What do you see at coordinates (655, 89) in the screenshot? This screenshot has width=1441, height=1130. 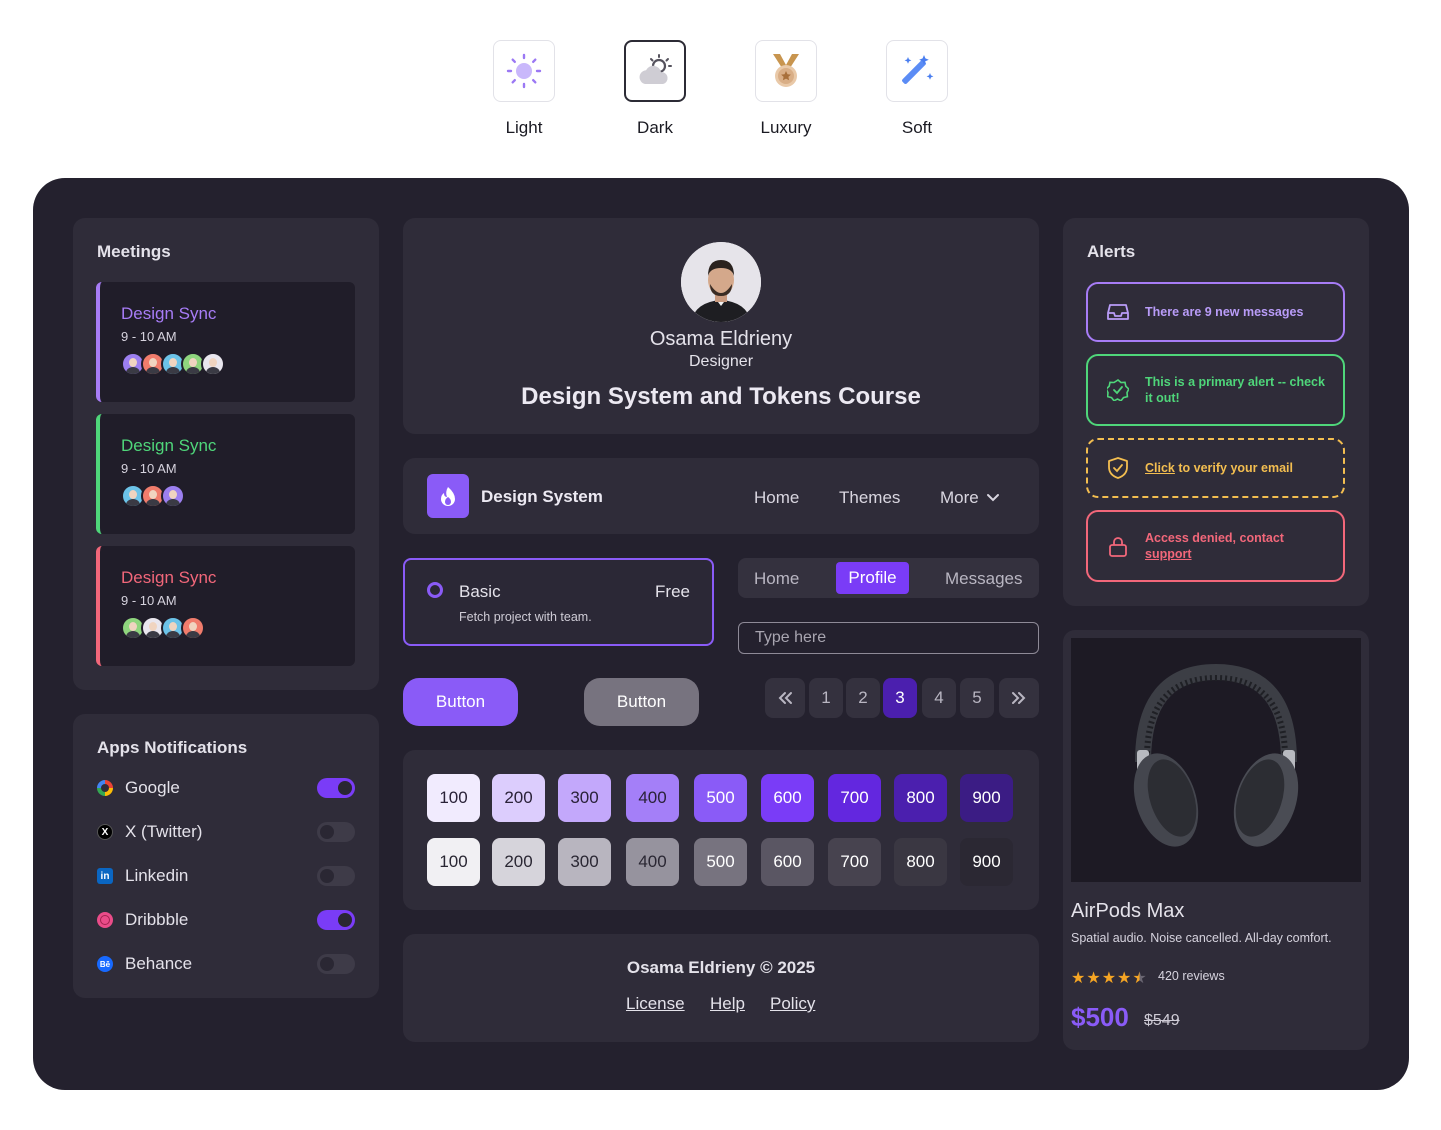 I see `theme-option-dark: Dark` at bounding box center [655, 89].